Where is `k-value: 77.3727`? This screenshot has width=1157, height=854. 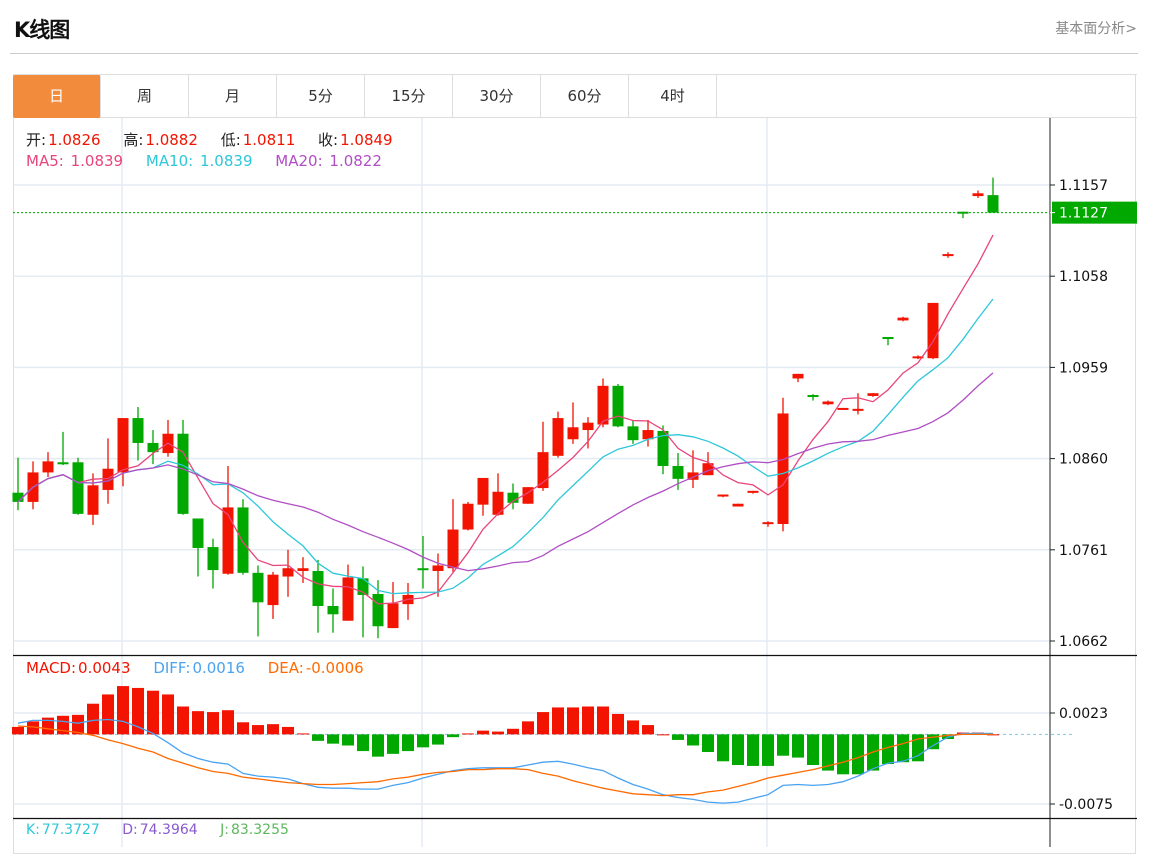
k-value: 77.3727 is located at coordinates (70, 830).